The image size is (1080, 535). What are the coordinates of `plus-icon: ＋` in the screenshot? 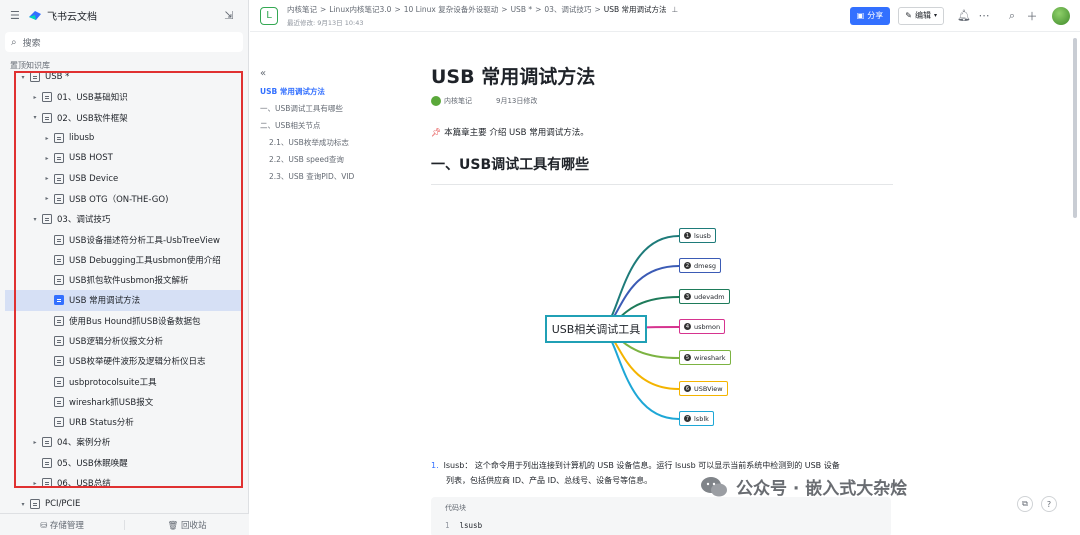 It's located at (1032, 16).